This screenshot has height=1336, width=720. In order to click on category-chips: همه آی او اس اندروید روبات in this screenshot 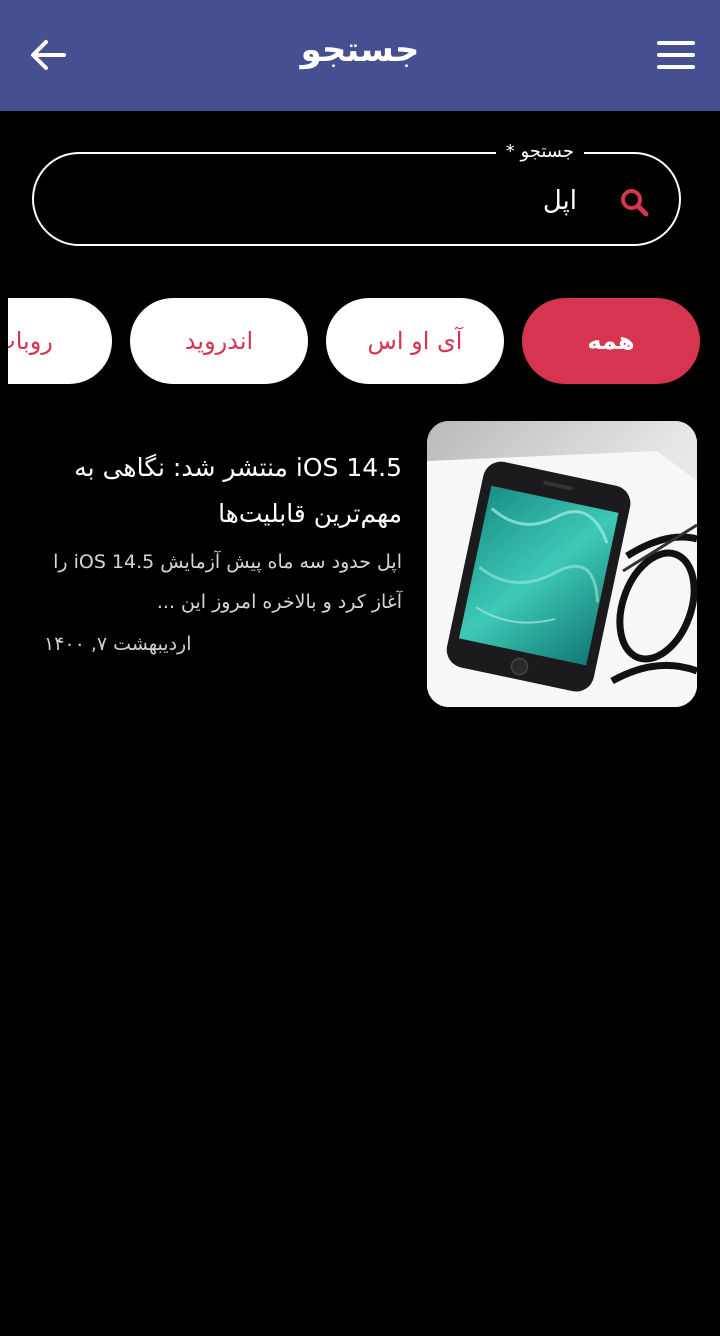, I will do `click(364, 342)`.